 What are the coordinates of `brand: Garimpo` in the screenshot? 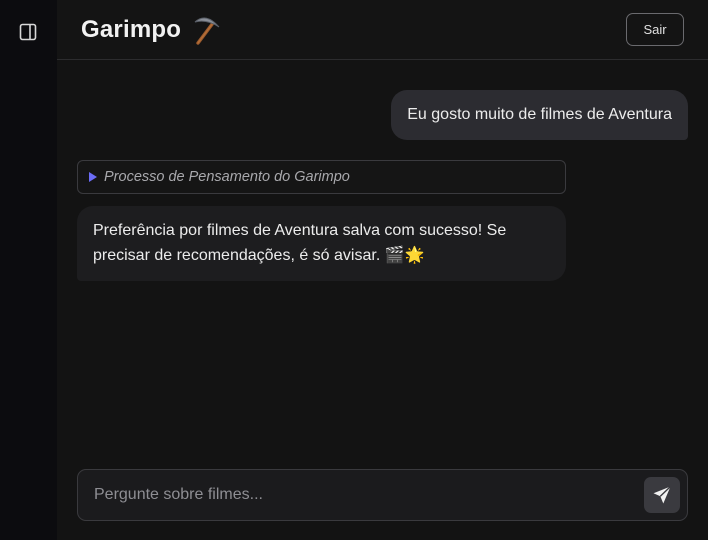 It's located at (152, 30).